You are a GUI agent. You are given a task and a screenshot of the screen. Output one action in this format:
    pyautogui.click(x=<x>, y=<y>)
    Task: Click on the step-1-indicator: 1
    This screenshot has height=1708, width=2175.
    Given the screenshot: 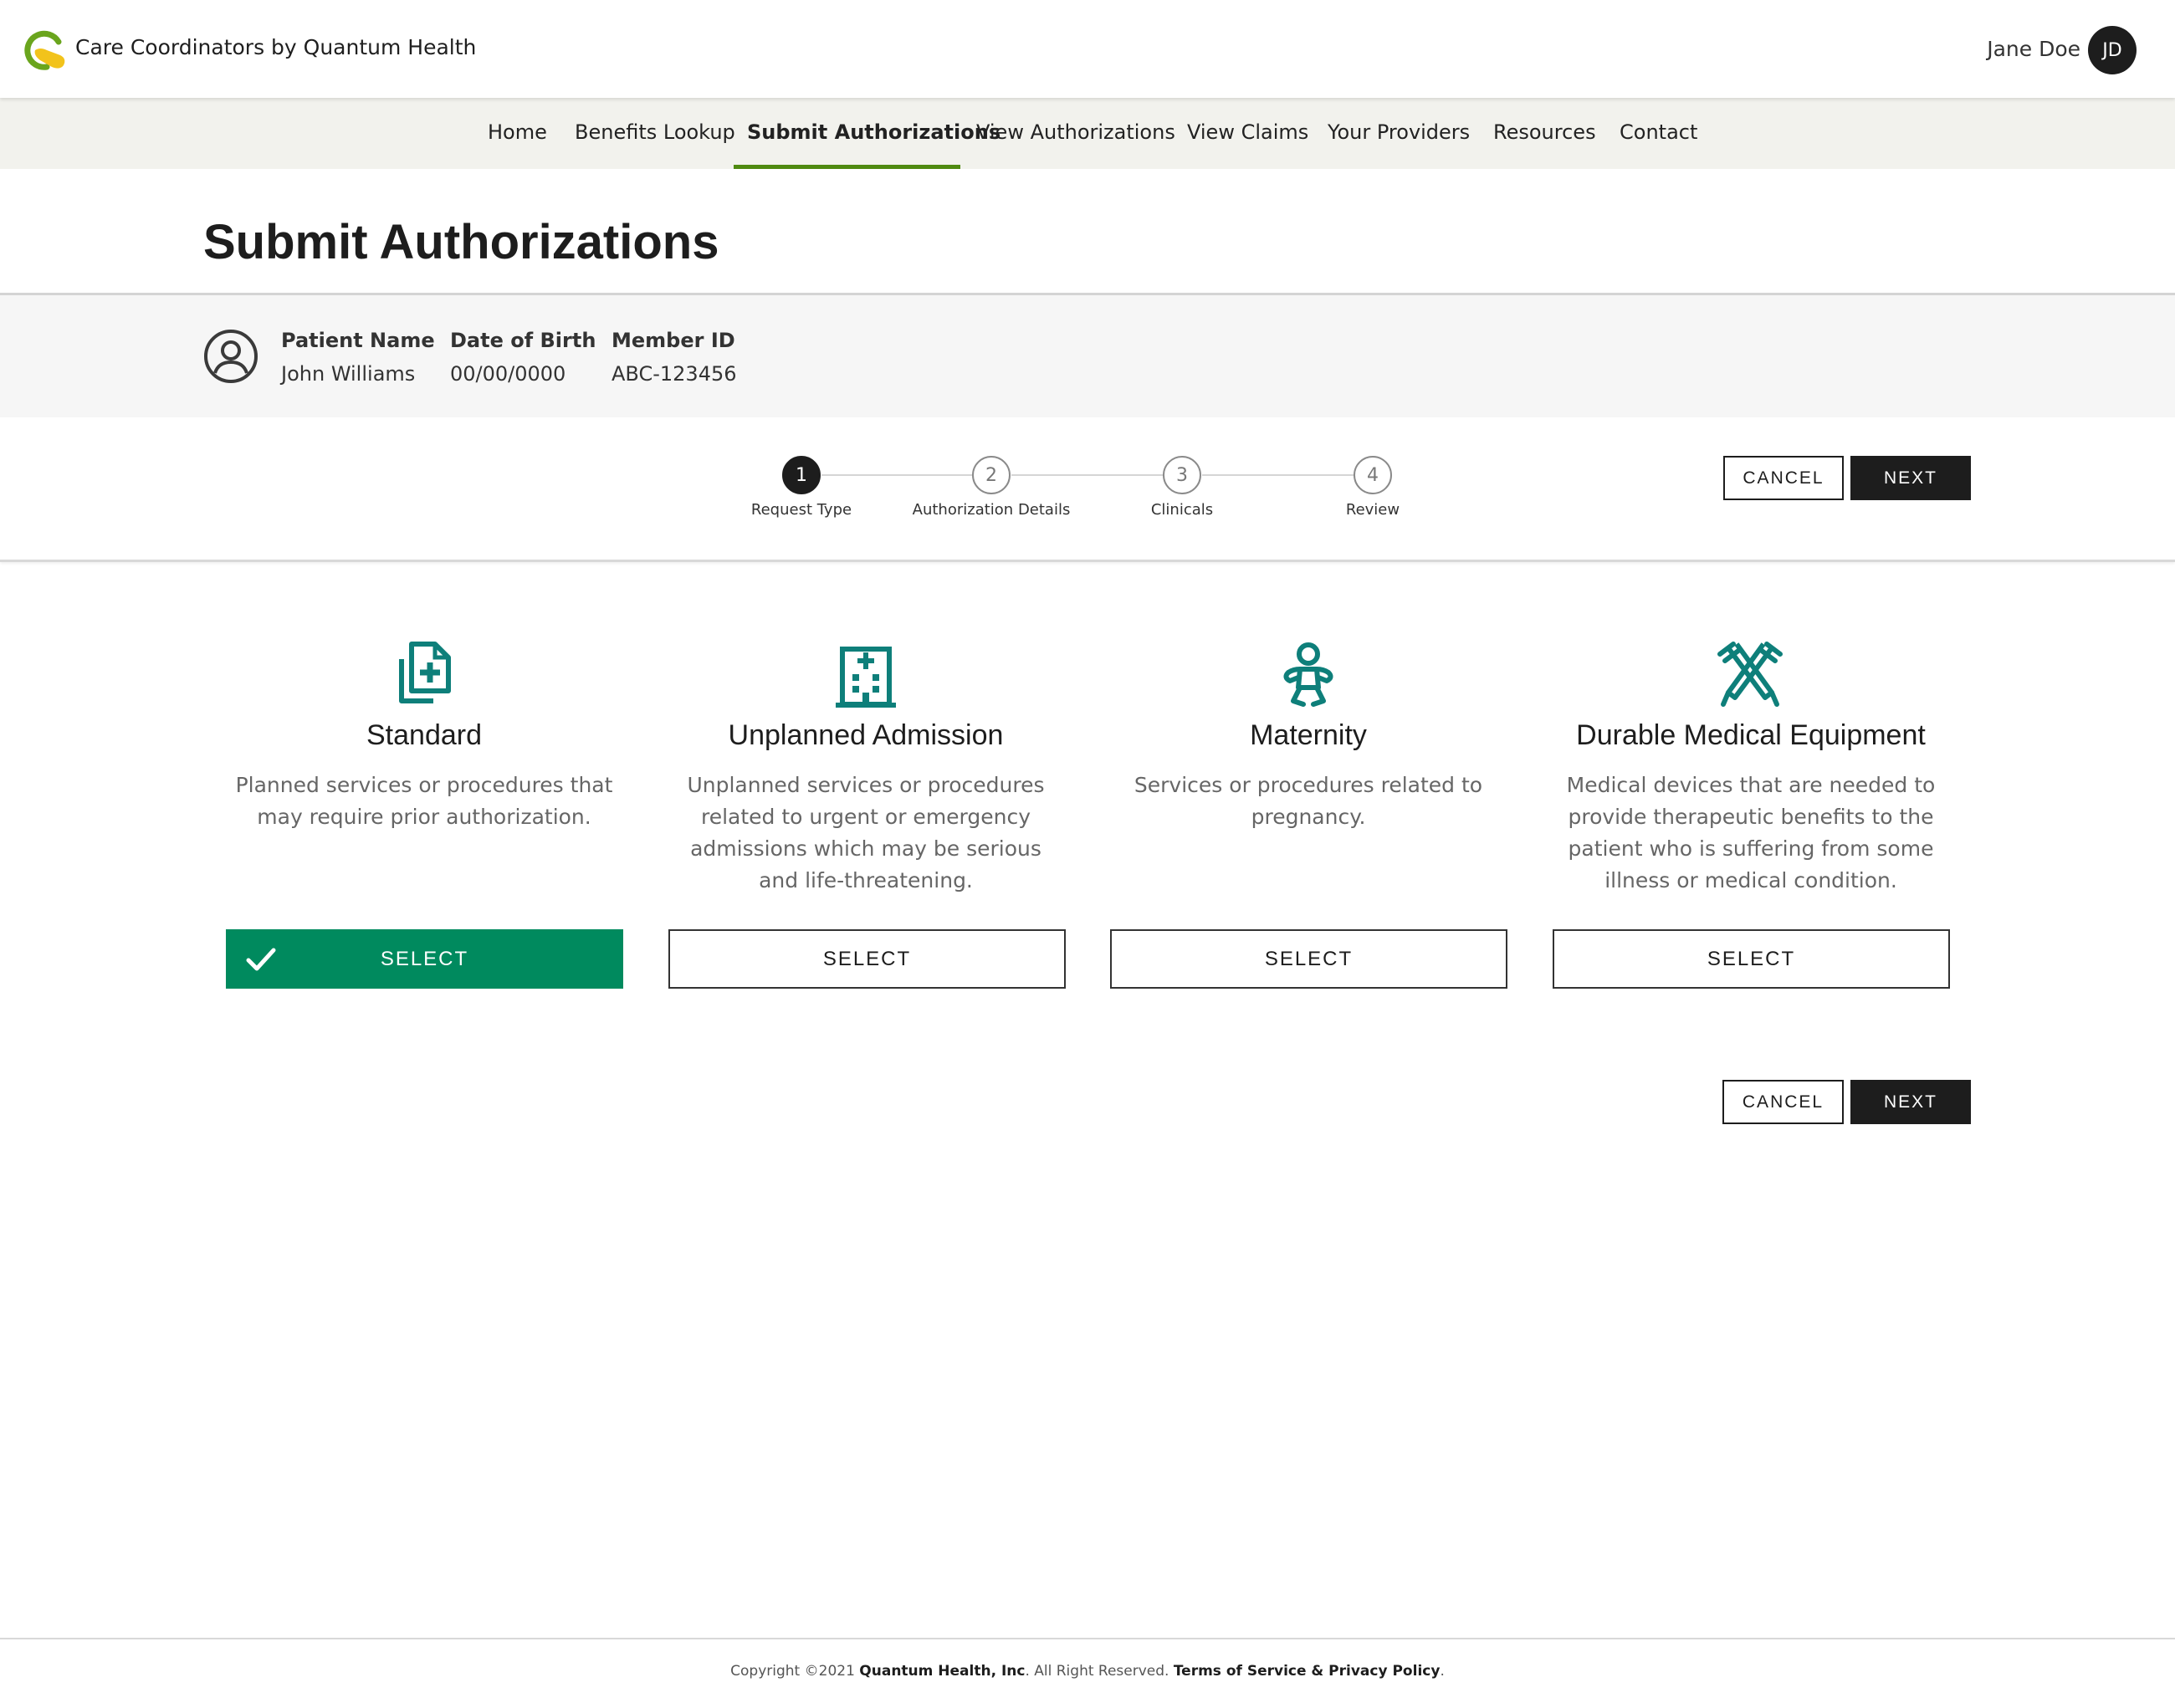 What is the action you would take?
    pyautogui.click(x=802, y=475)
    